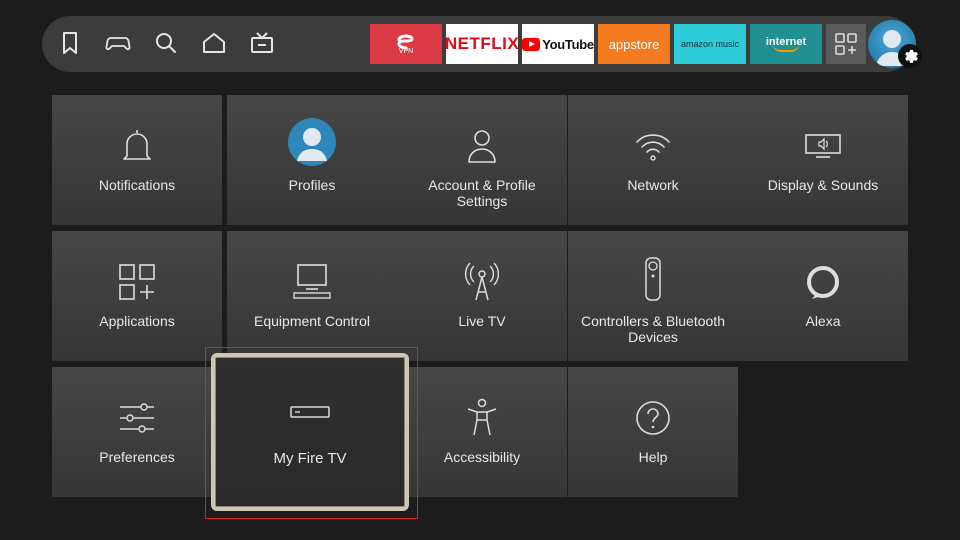 This screenshot has width=960, height=540. I want to click on bookmark-icon, so click(70, 43).